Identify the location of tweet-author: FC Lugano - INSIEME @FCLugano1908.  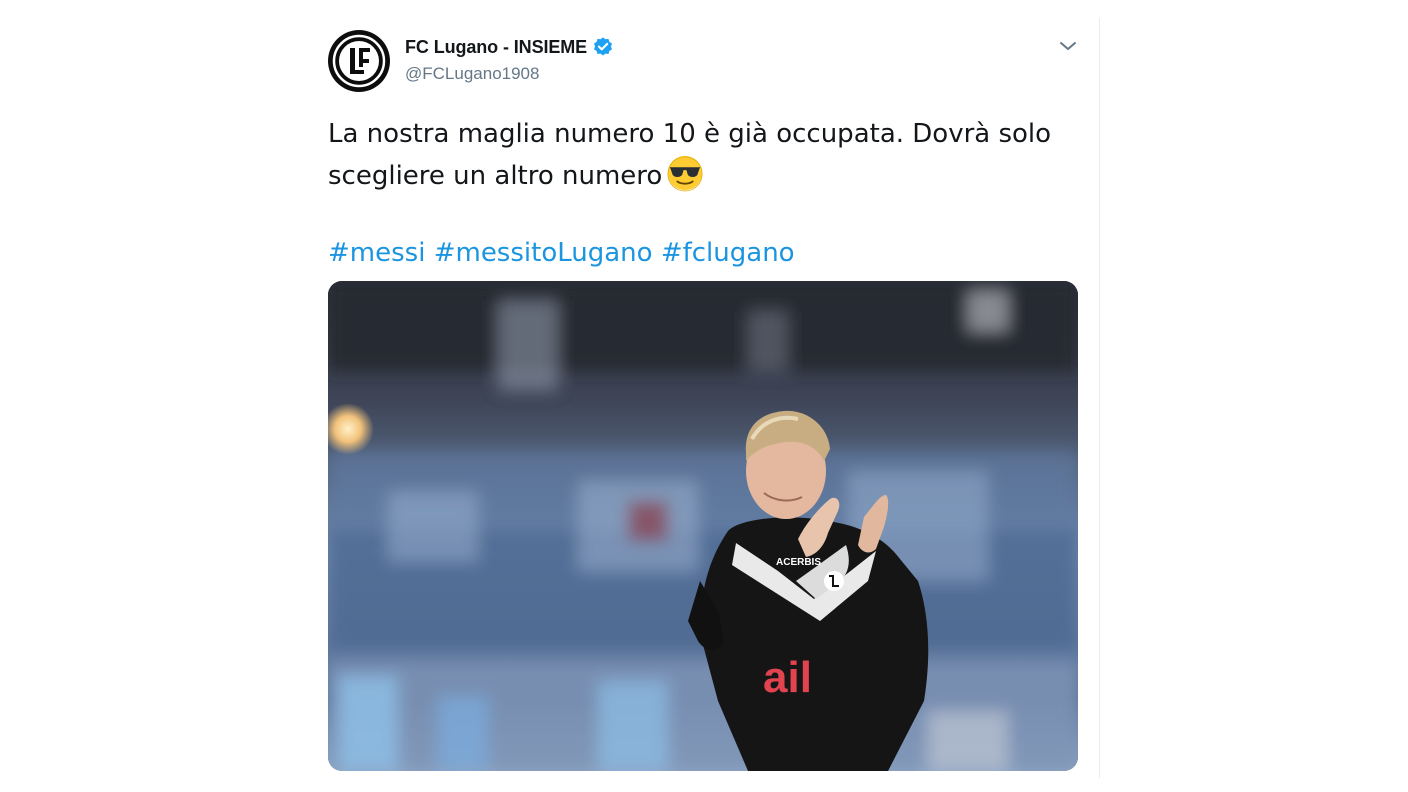
(509, 60).